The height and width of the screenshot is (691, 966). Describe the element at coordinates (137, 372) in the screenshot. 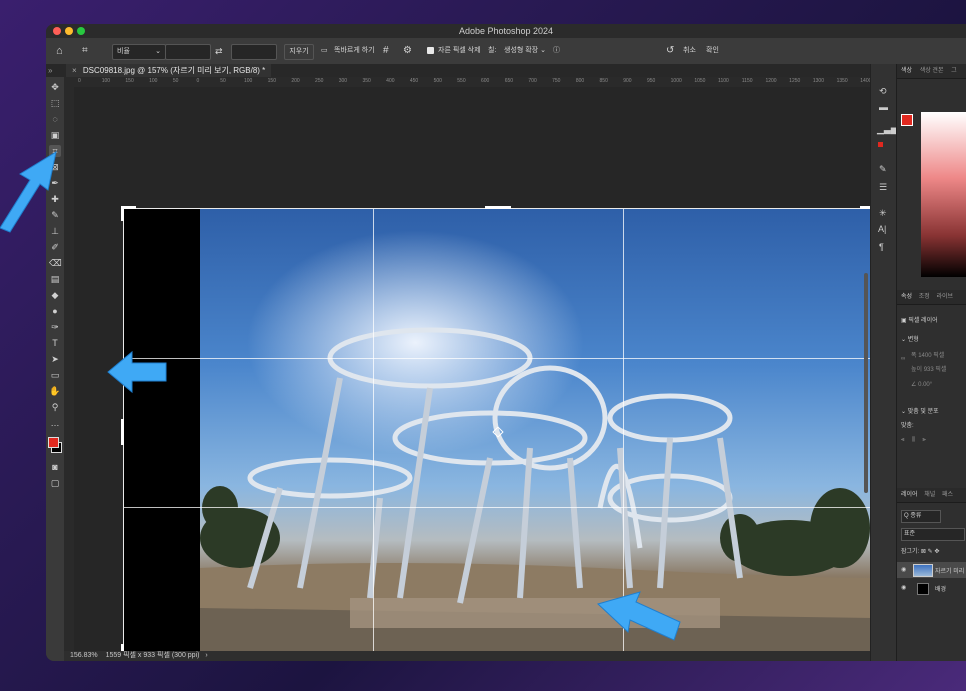

I see `arrow-to-left-handle` at that location.